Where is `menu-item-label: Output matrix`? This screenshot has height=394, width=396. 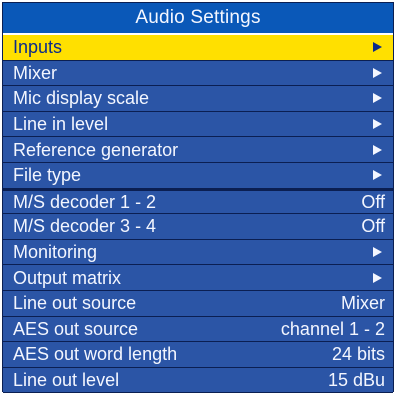 menu-item-label: Output matrix is located at coordinates (67, 277).